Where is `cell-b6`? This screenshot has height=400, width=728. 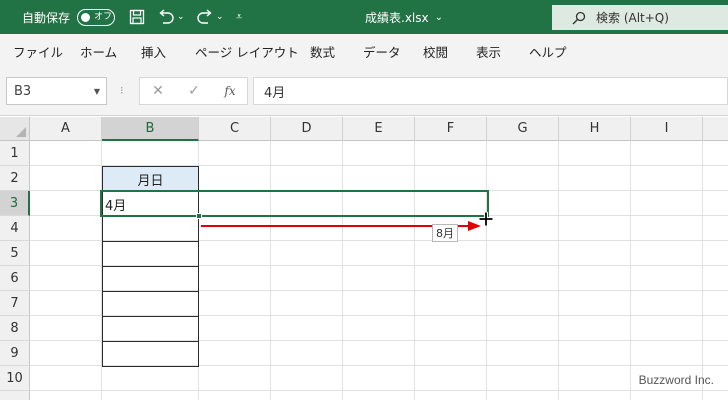
cell-b6 is located at coordinates (150, 279).